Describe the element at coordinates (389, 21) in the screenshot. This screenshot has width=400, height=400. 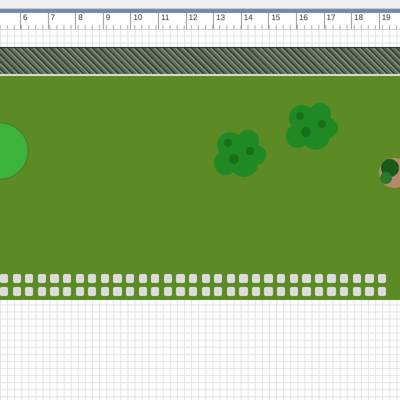
I see `ruler-label: 19` at that location.